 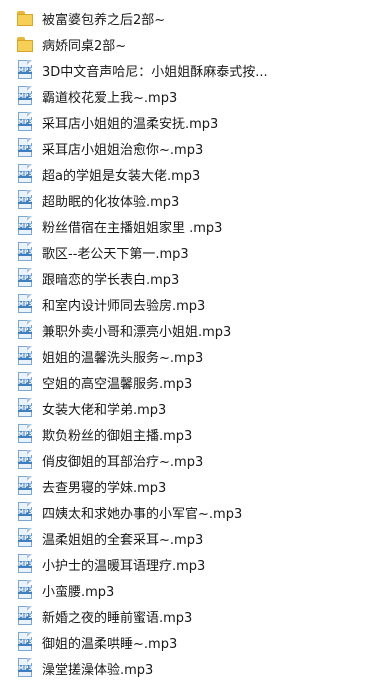 I want to click on file-name: 兼职外卖小哥和漂亮小姐姐.mp3, so click(x=137, y=332).